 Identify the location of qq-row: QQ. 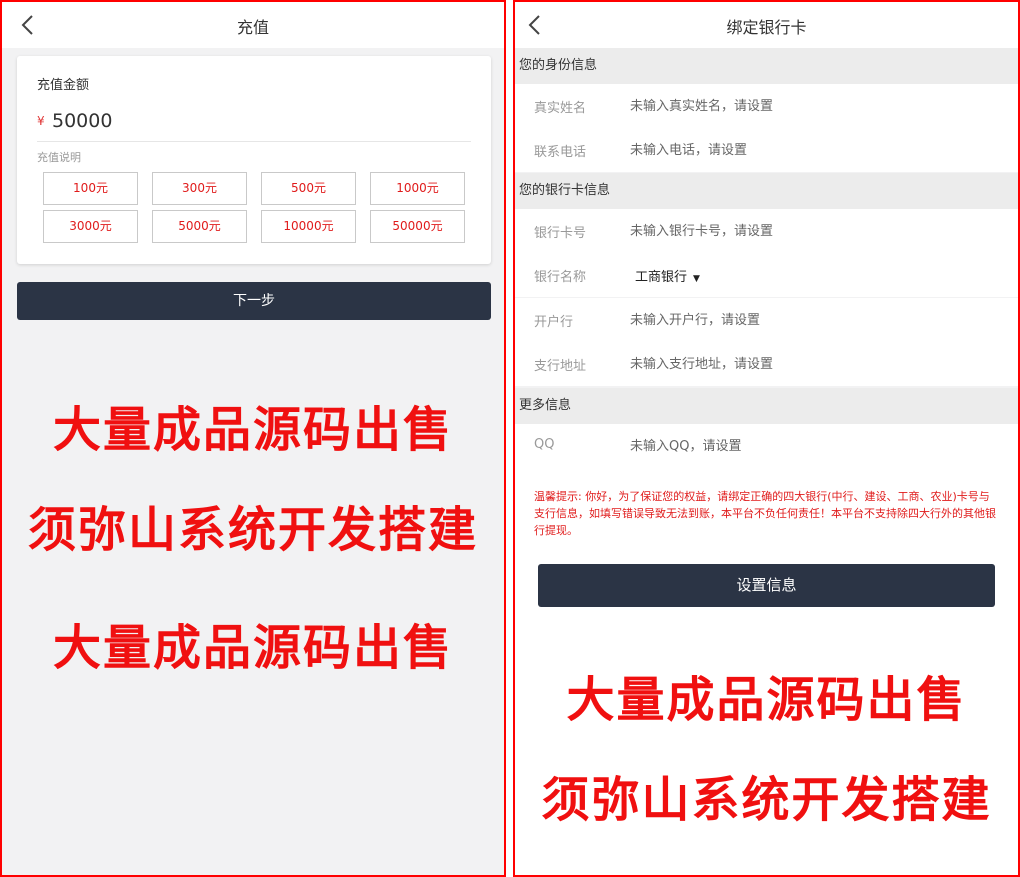
(766, 446).